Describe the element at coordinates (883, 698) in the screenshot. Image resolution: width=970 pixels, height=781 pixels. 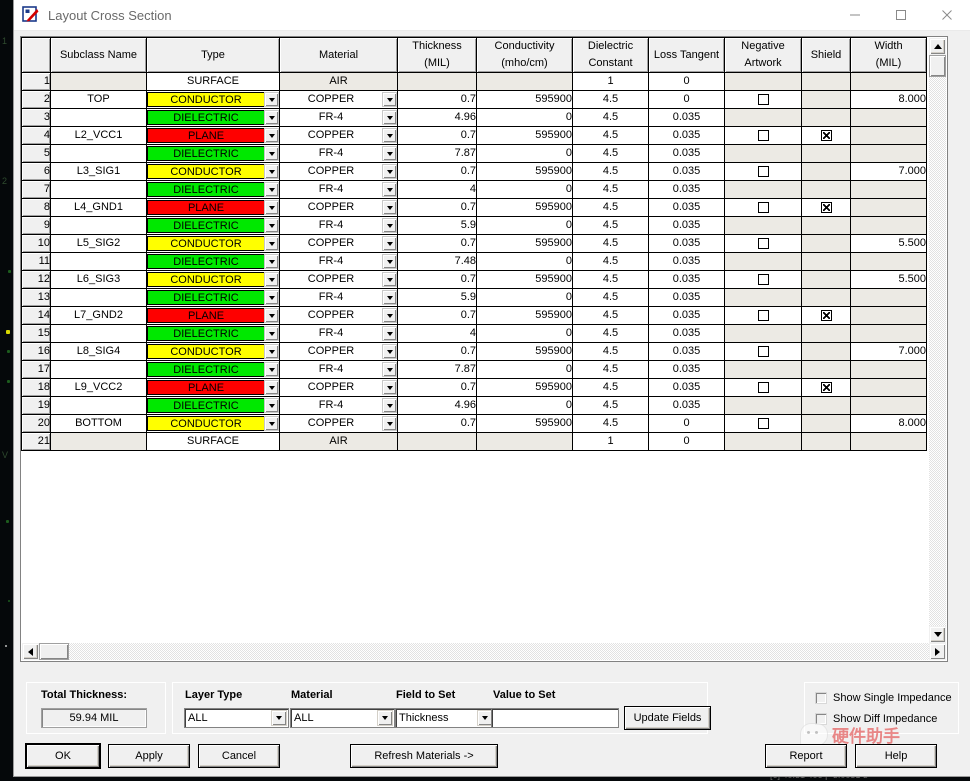
I see `show-single-impedance-row: Show Single Impedance` at that location.